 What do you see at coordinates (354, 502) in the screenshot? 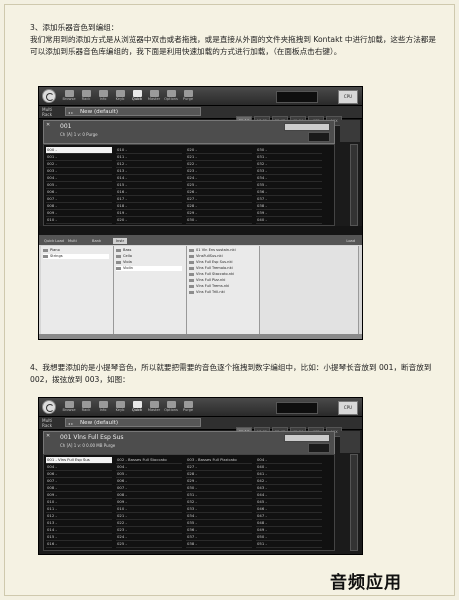
I see `scrollbar` at bounding box center [354, 502].